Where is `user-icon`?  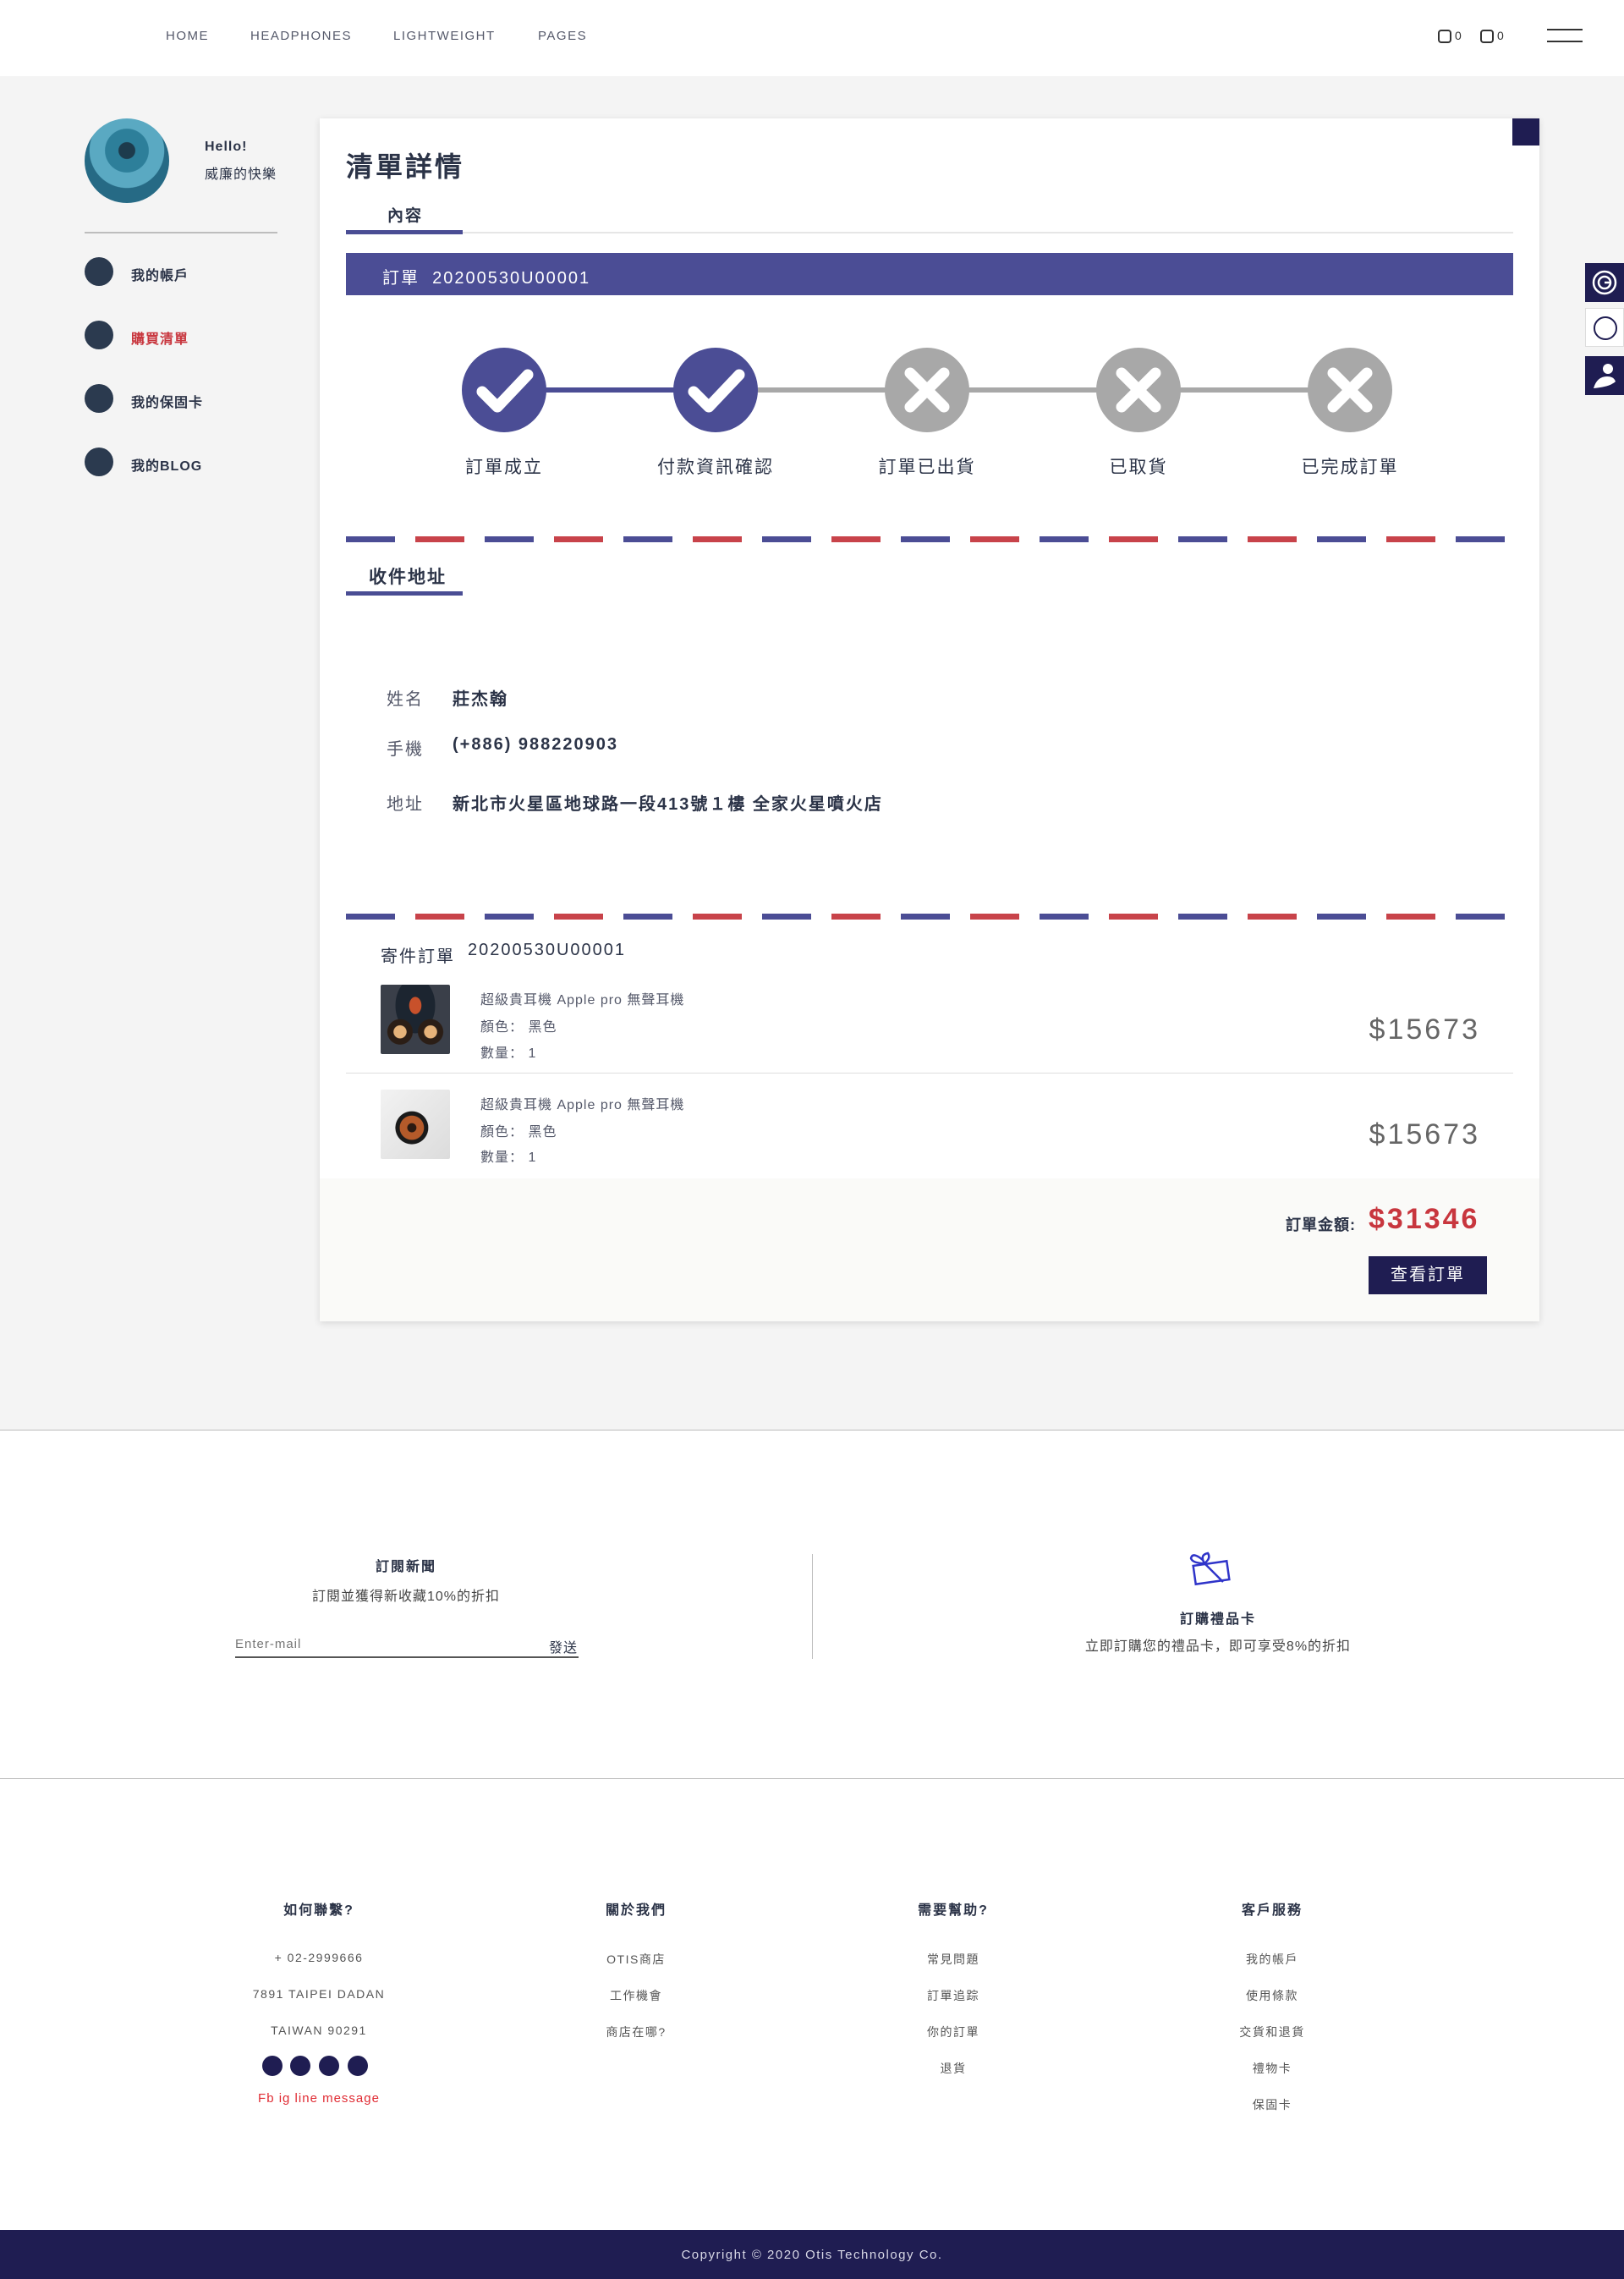 user-icon is located at coordinates (1605, 376).